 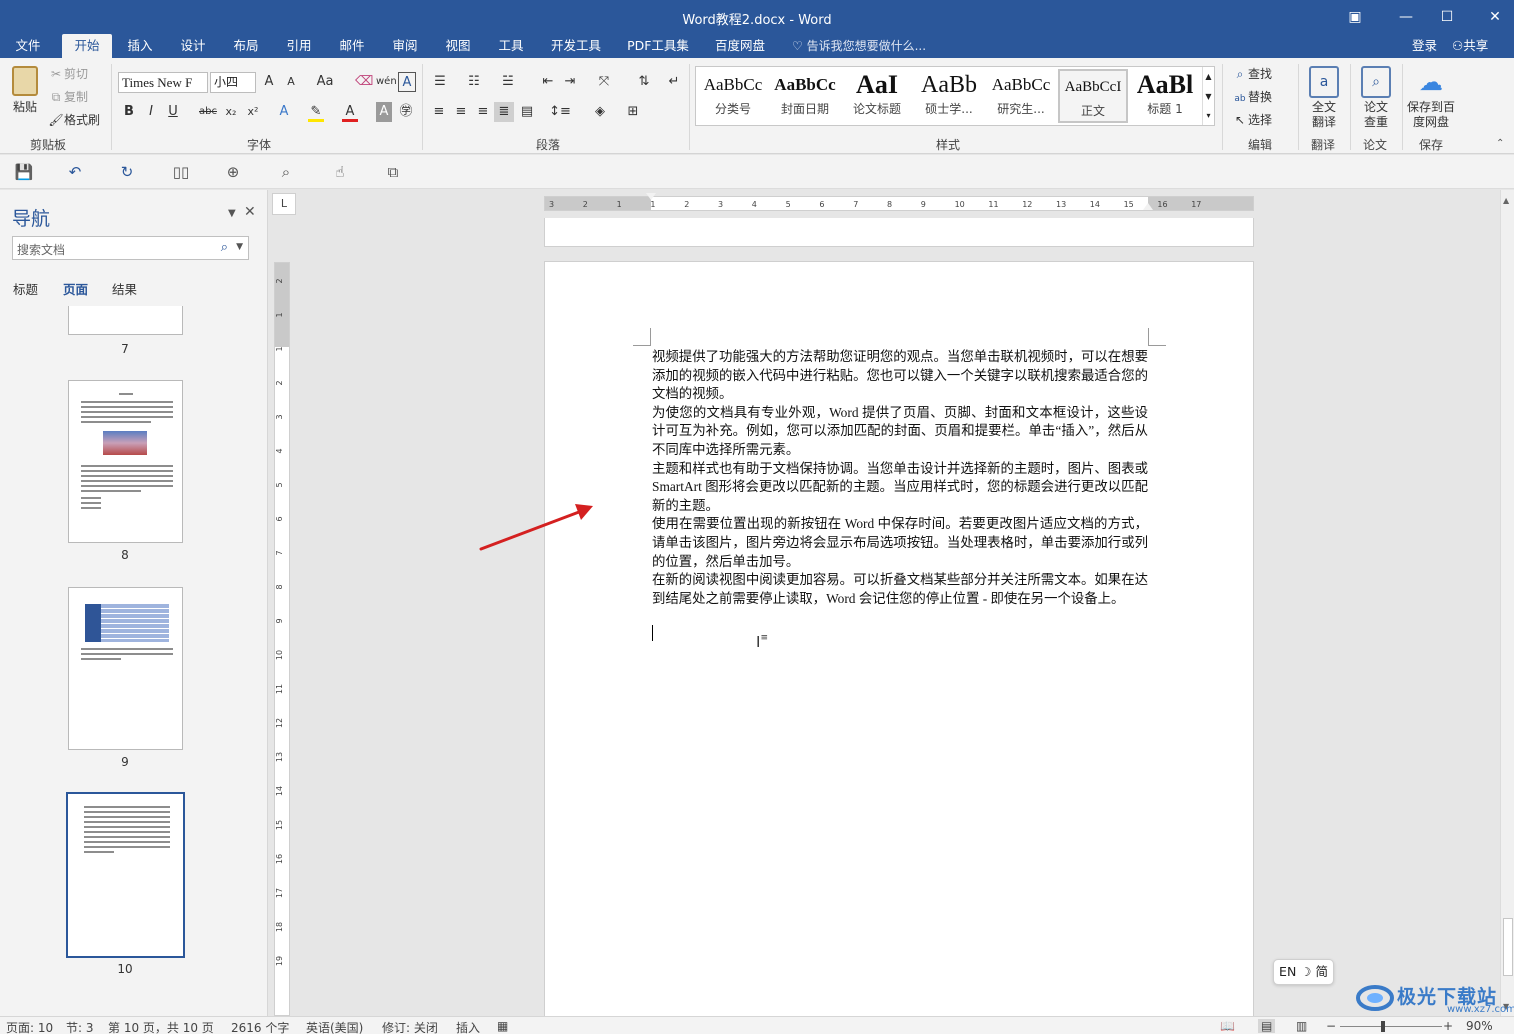 What do you see at coordinates (674, 82) in the screenshot?
I see `show-marks-icon: ↵` at bounding box center [674, 82].